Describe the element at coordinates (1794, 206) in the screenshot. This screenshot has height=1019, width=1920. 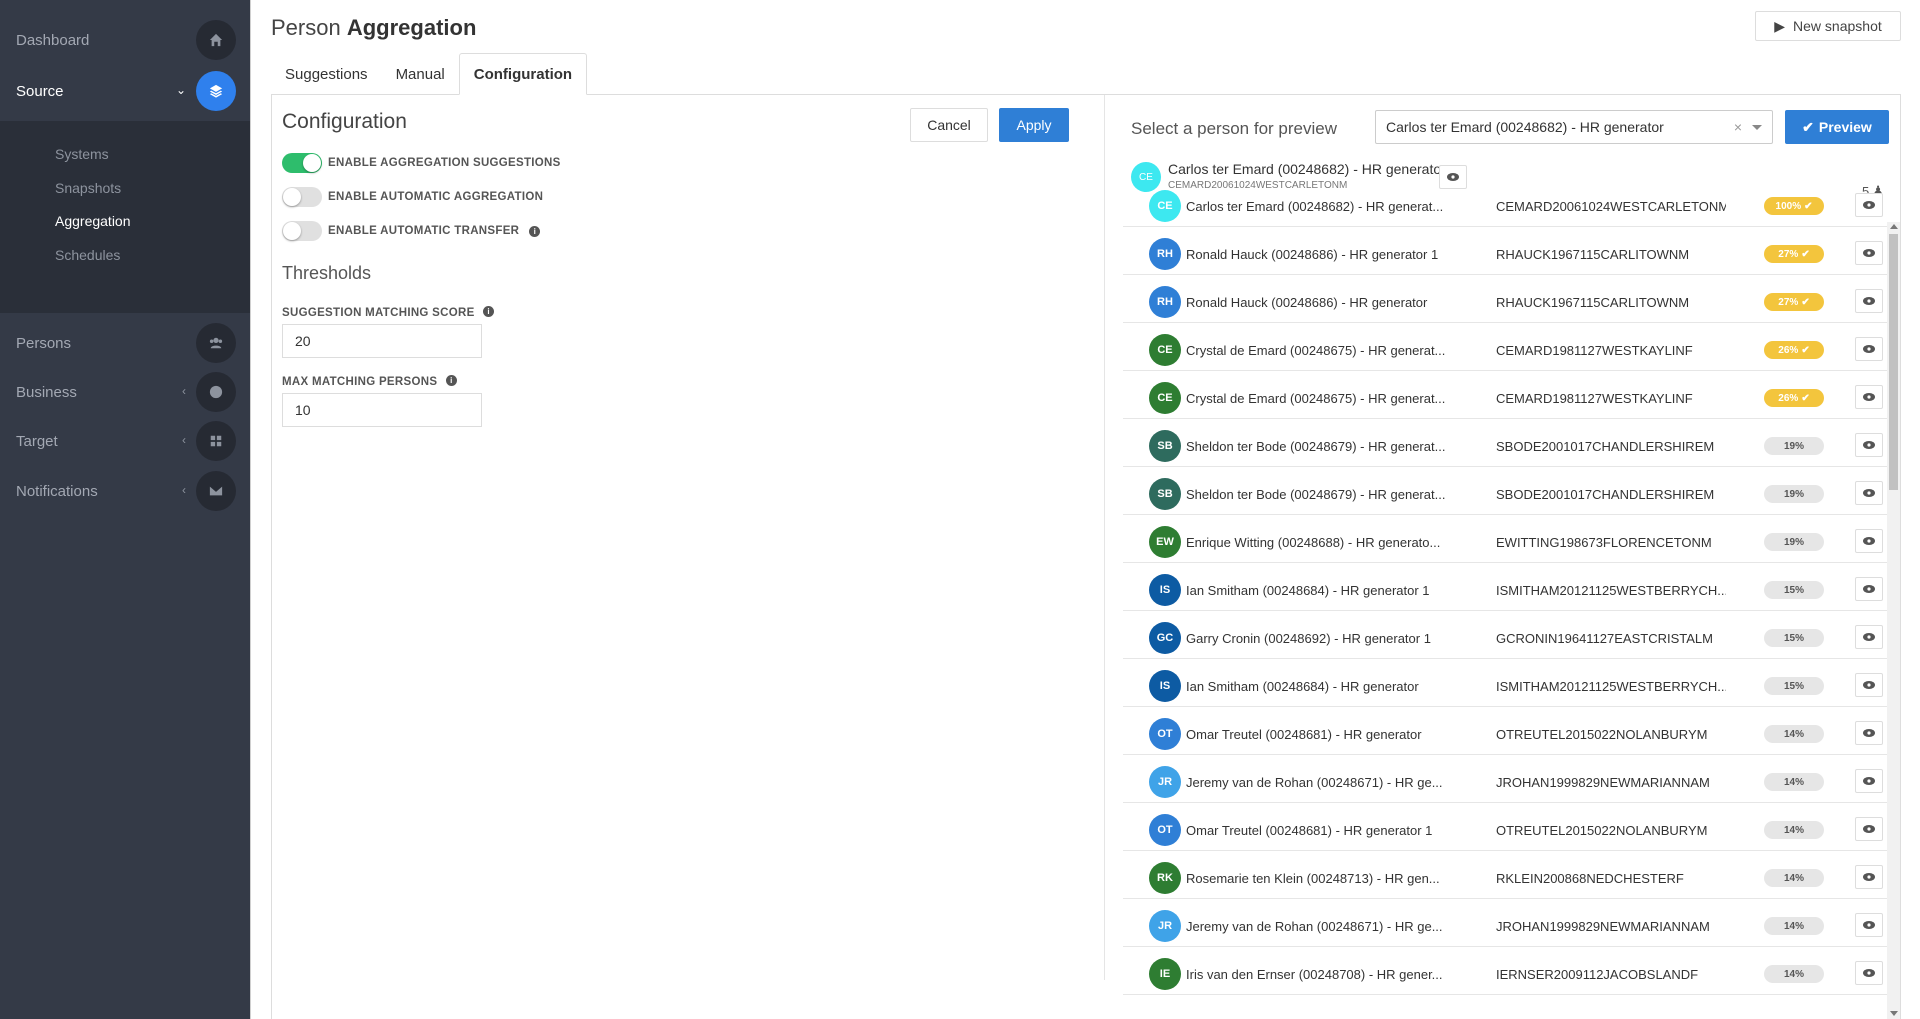
I see `score-badge: 100% ✔` at that location.